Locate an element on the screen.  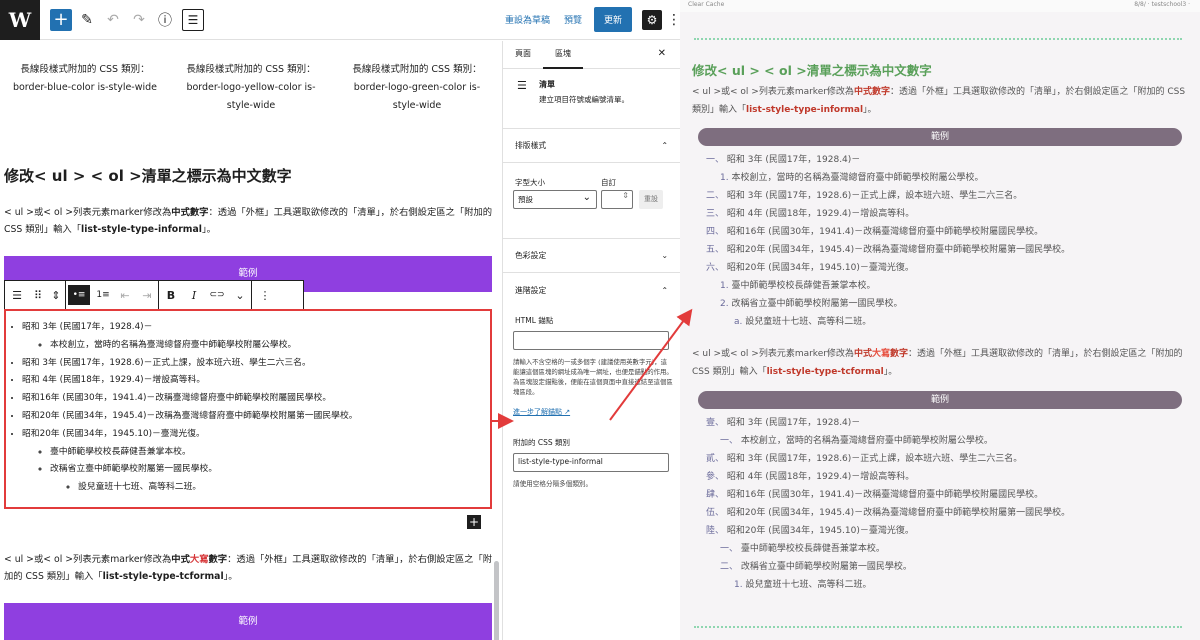
para-text: < ul >或< ol >列表元素marker修改為 is located at coordinates (773, 92).